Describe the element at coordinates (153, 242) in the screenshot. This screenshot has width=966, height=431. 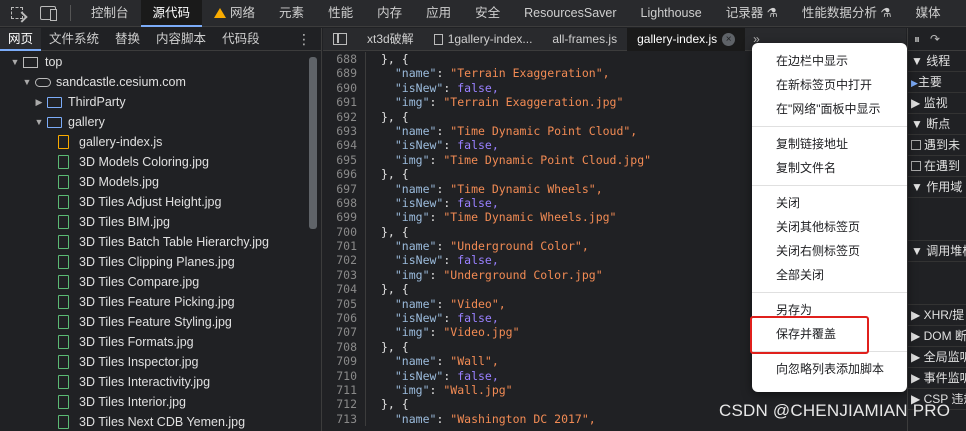
I see `tree-item: 3D Tiles Batch Table Hierarchy.jpg` at that location.